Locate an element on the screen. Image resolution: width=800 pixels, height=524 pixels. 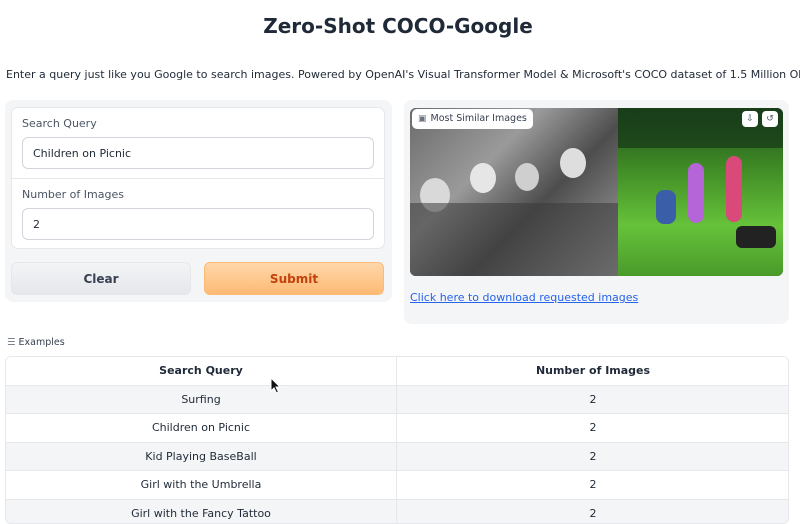
clear-button: Clear is located at coordinates (101, 278).